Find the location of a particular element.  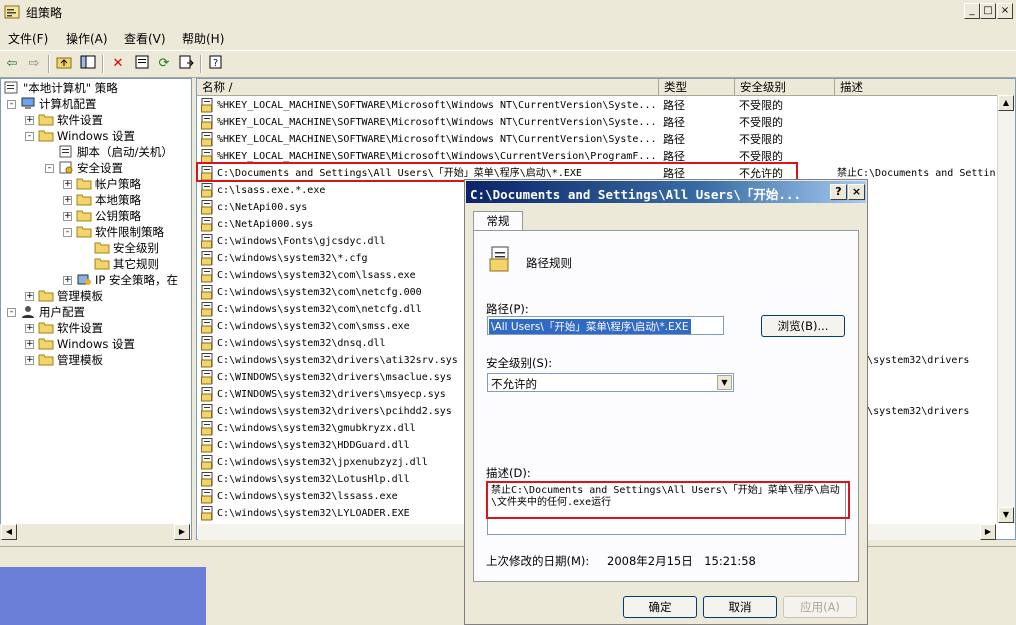

tree-user-software-settings: 软件设置 is located at coordinates (70, 328).